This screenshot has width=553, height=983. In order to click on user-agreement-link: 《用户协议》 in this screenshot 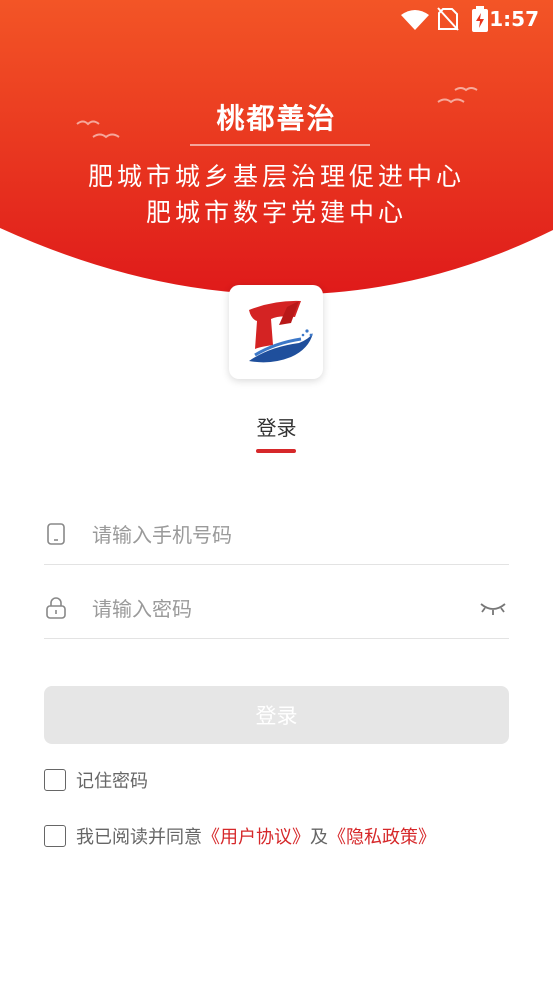, I will do `click(256, 836)`.